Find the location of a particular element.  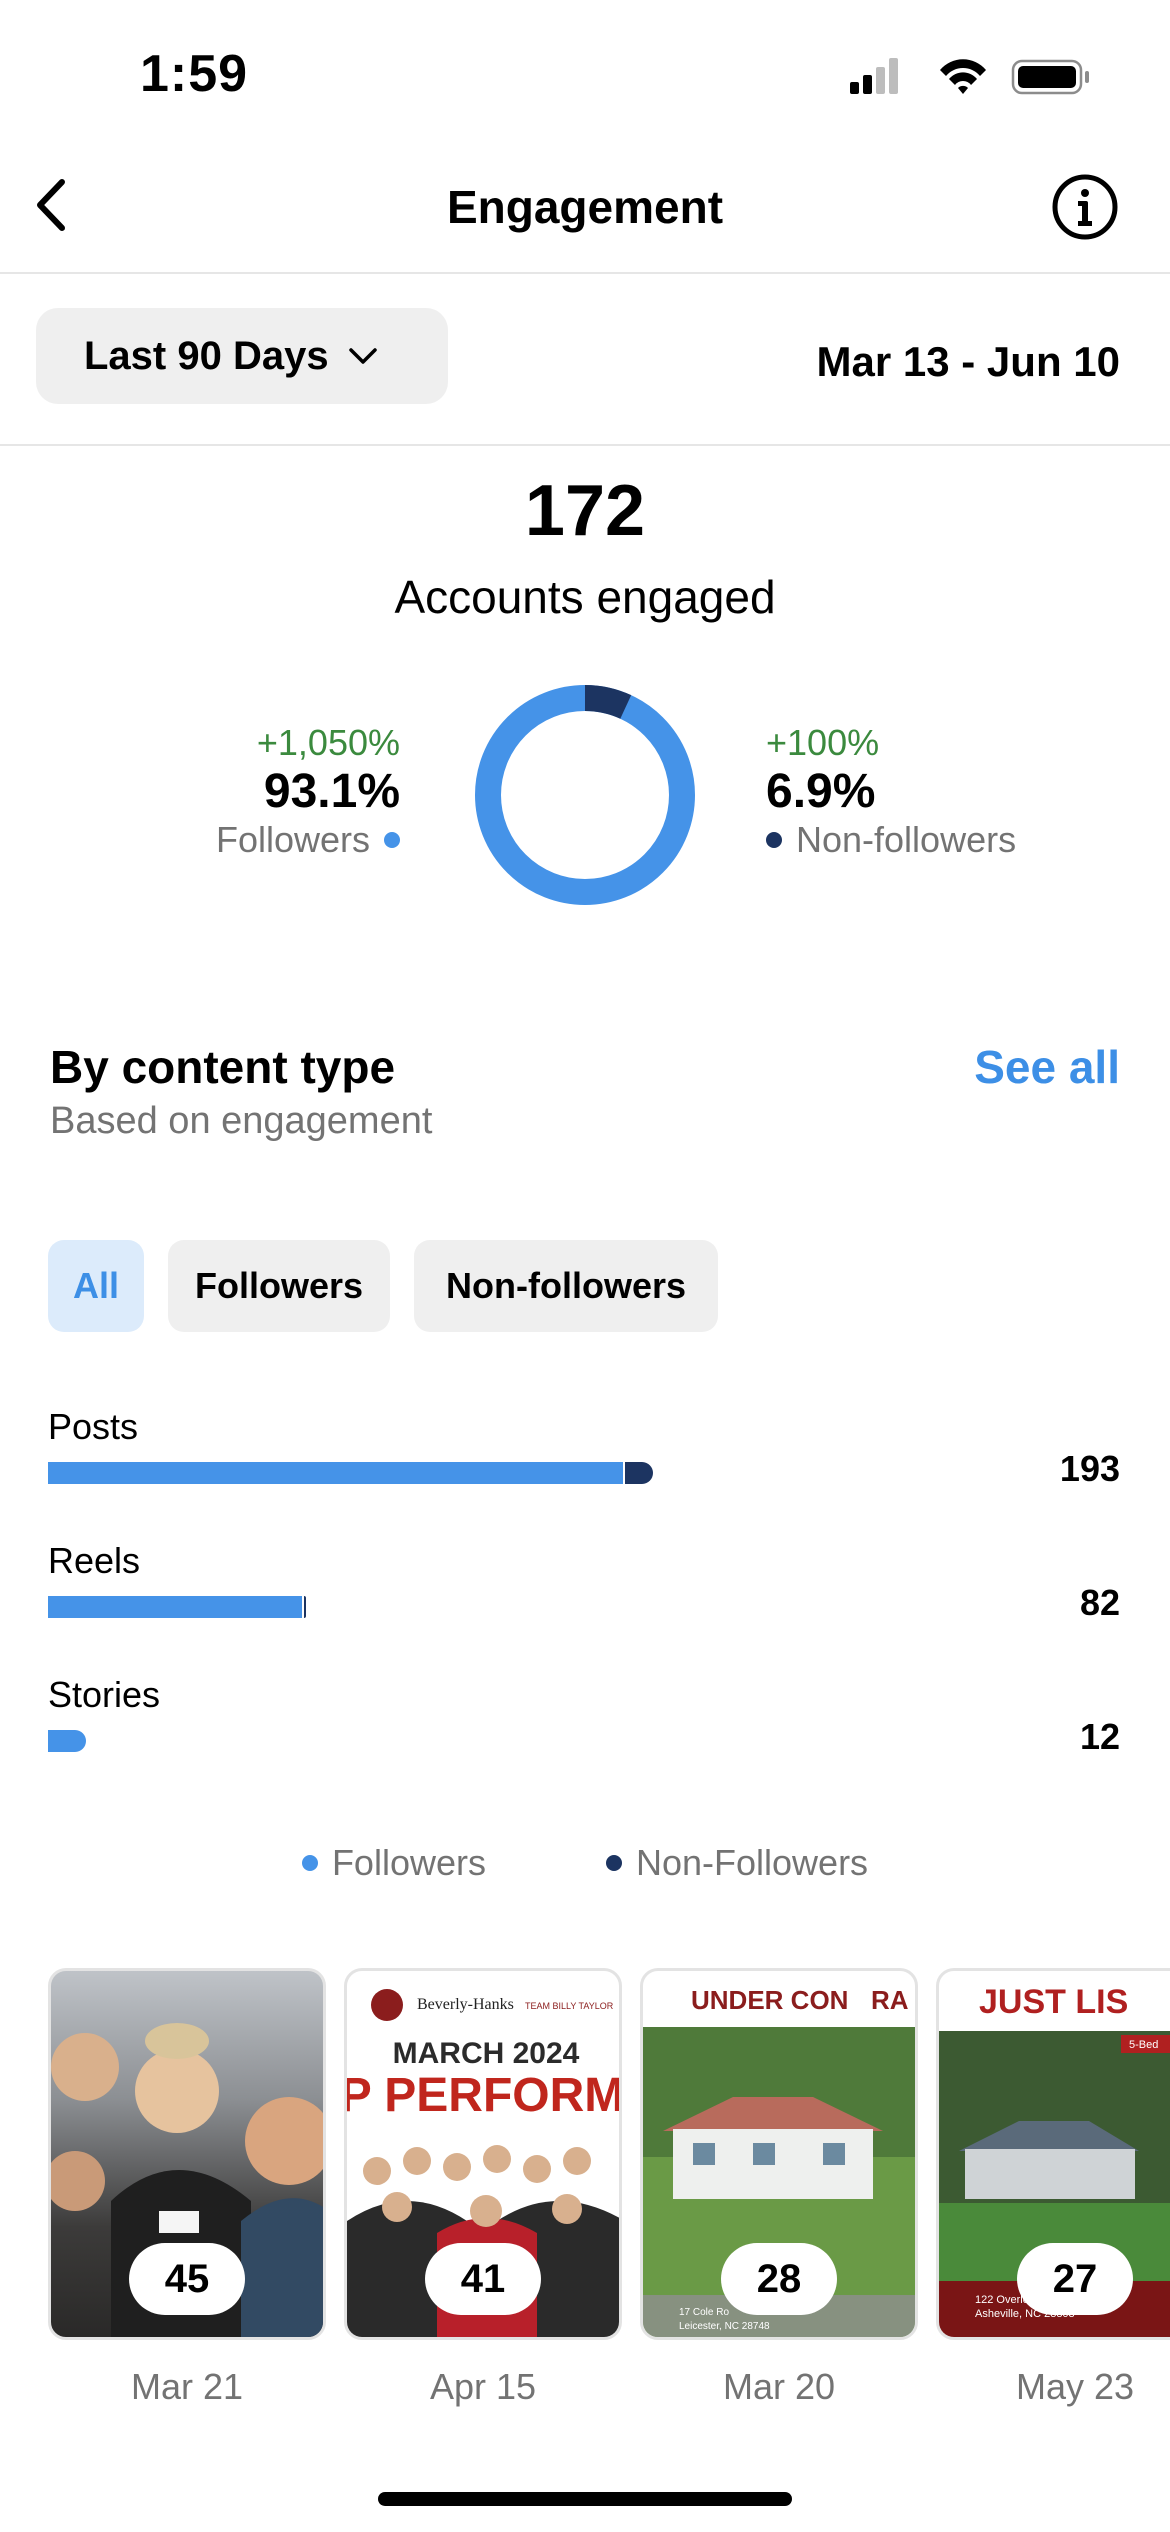

followers-dot-icon is located at coordinates (392, 840).